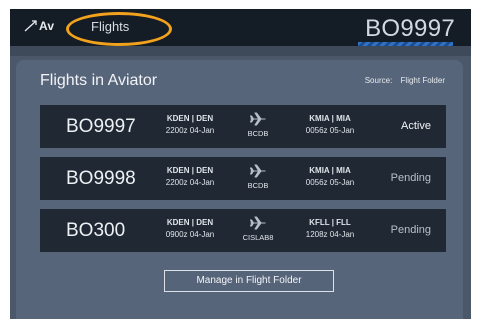 Image resolution: width=479 pixels, height=326 pixels. What do you see at coordinates (249, 281) in the screenshot?
I see `manage-in-flight-folder-button: Manage in Flight Folder` at bounding box center [249, 281].